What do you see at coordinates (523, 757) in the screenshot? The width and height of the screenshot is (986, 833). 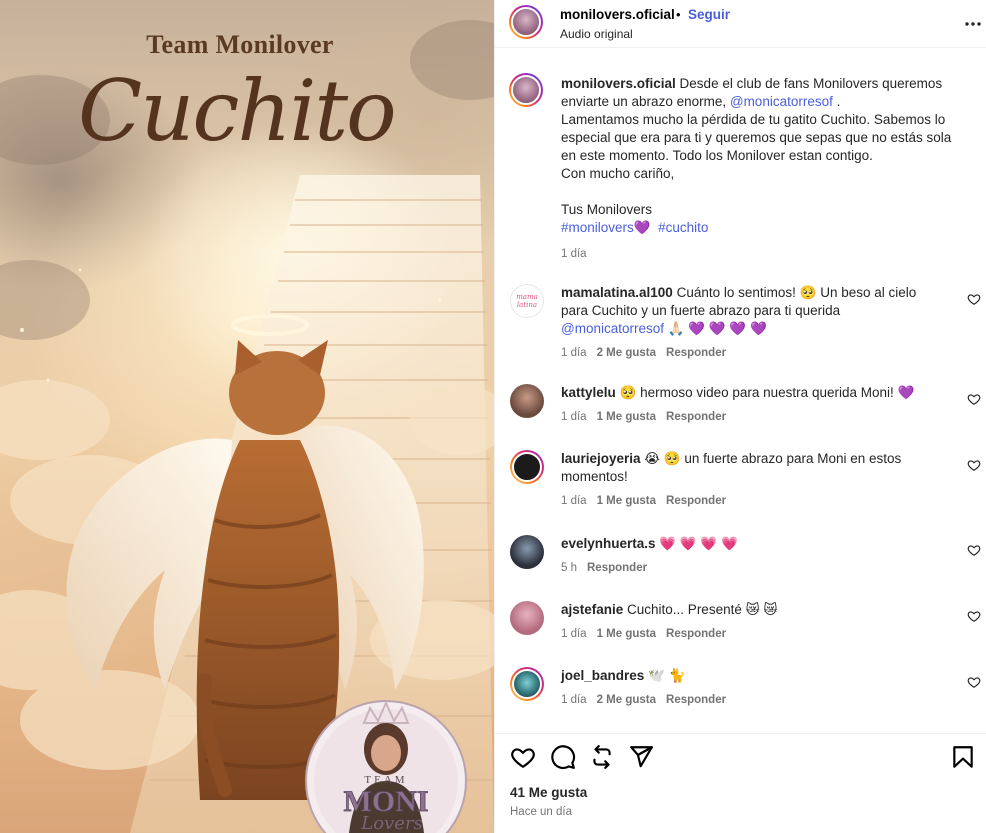 I see `like-heart-icon` at bounding box center [523, 757].